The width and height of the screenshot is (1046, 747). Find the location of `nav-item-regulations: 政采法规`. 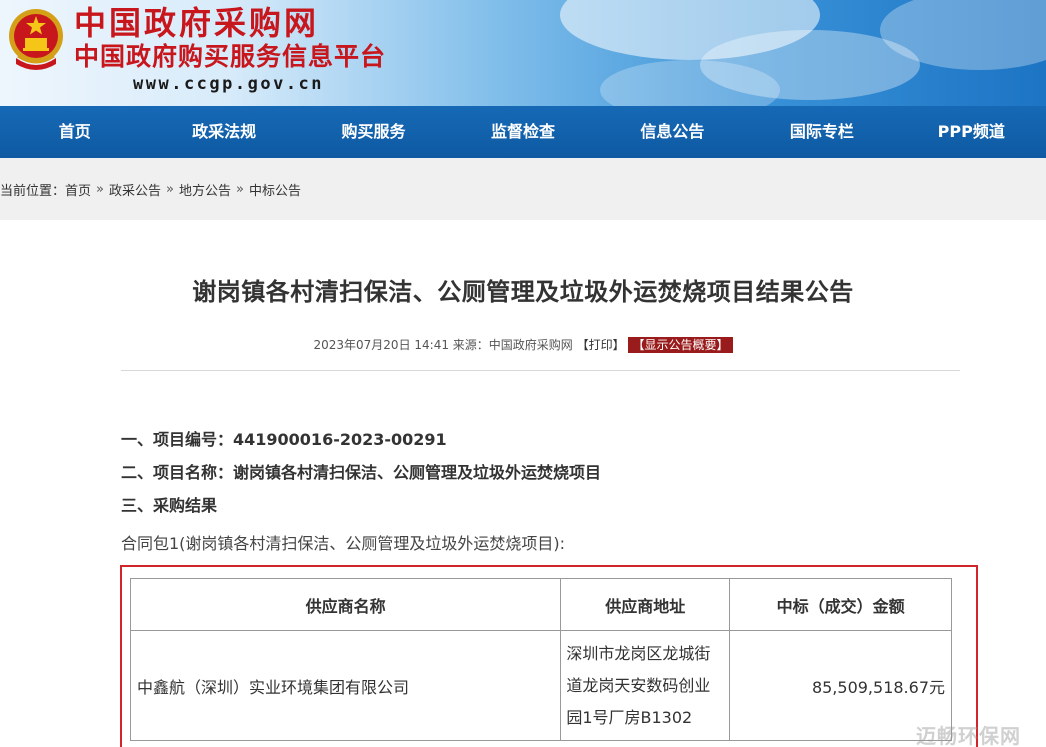

nav-item-regulations: 政采法规 is located at coordinates (223, 132).